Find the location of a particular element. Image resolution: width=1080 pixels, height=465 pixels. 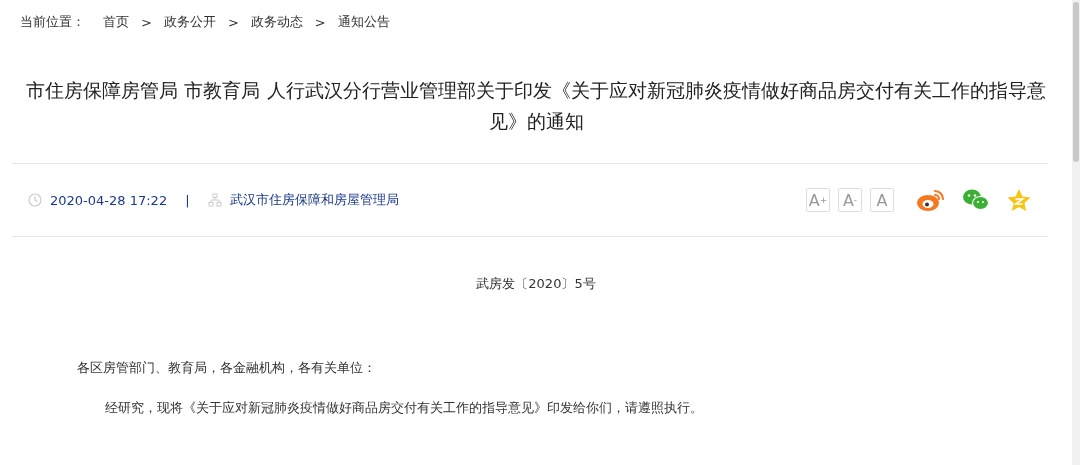

scrollbar-thumb is located at coordinates (1076, 82).